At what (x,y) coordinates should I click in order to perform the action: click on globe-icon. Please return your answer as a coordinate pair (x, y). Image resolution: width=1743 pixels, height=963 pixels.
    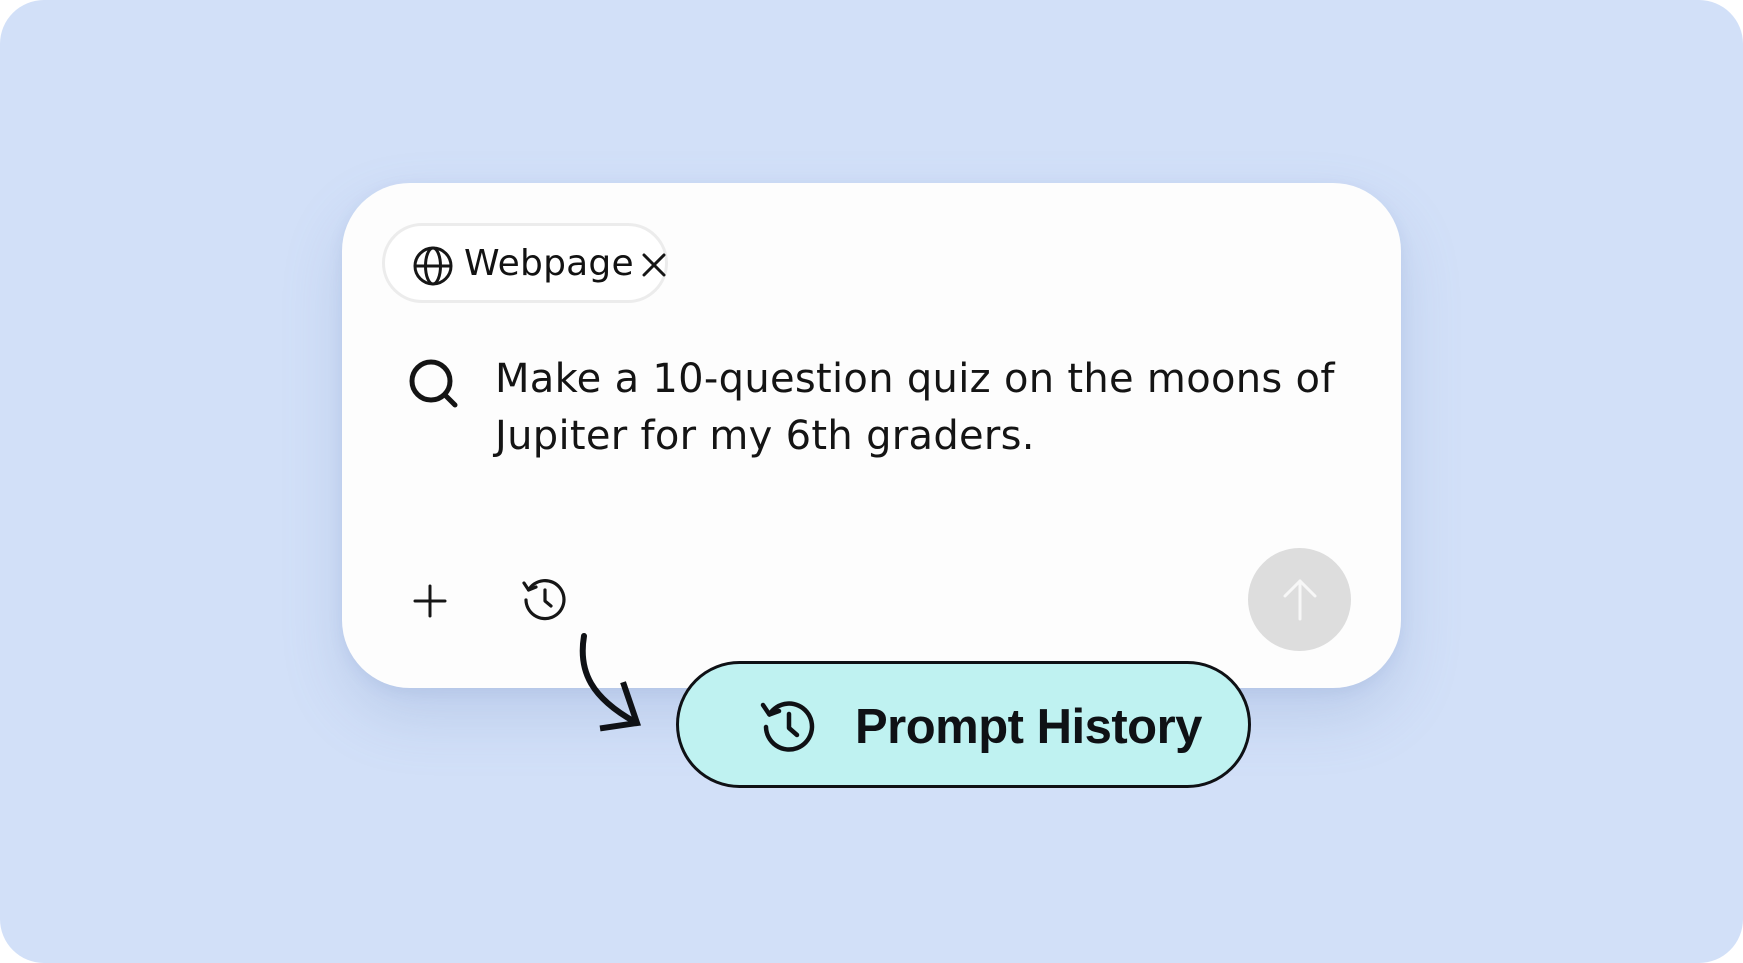
    Looking at the image, I should click on (433, 266).